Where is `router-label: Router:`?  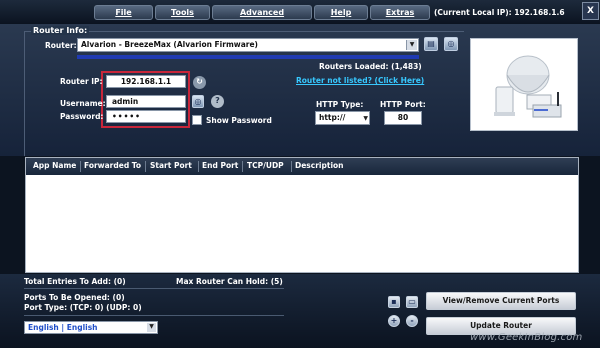 router-label: Router: is located at coordinates (61, 45).